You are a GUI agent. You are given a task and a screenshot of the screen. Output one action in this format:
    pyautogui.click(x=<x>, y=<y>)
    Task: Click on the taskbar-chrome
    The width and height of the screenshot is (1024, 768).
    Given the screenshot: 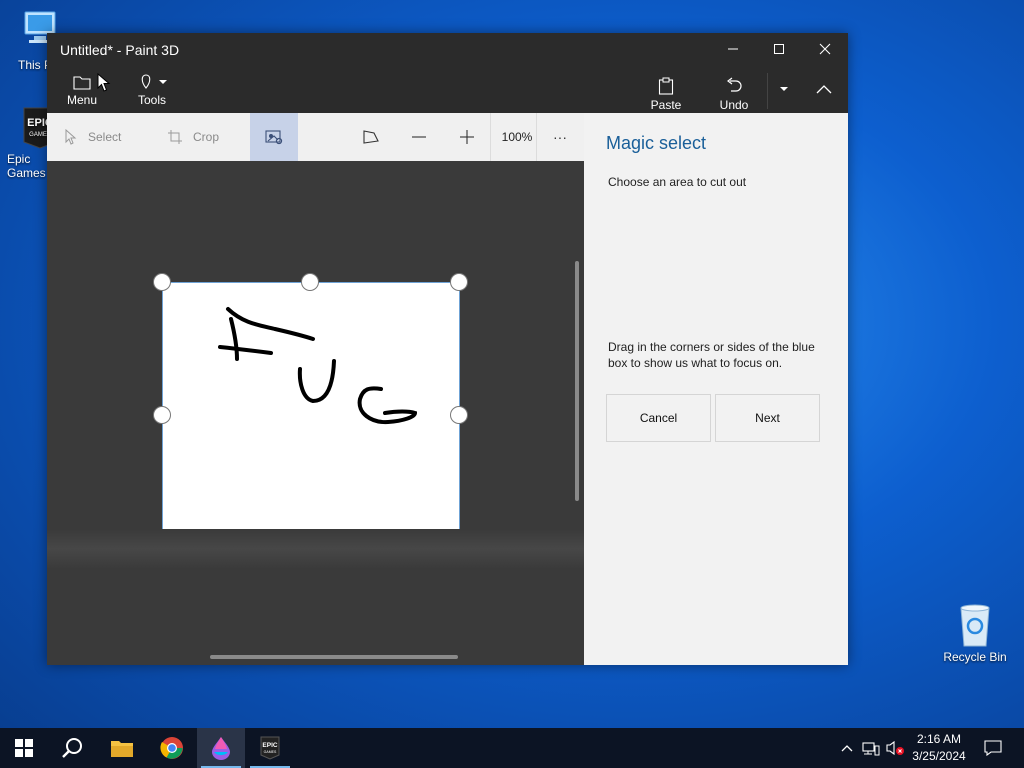 What is the action you would take?
    pyautogui.click(x=172, y=748)
    